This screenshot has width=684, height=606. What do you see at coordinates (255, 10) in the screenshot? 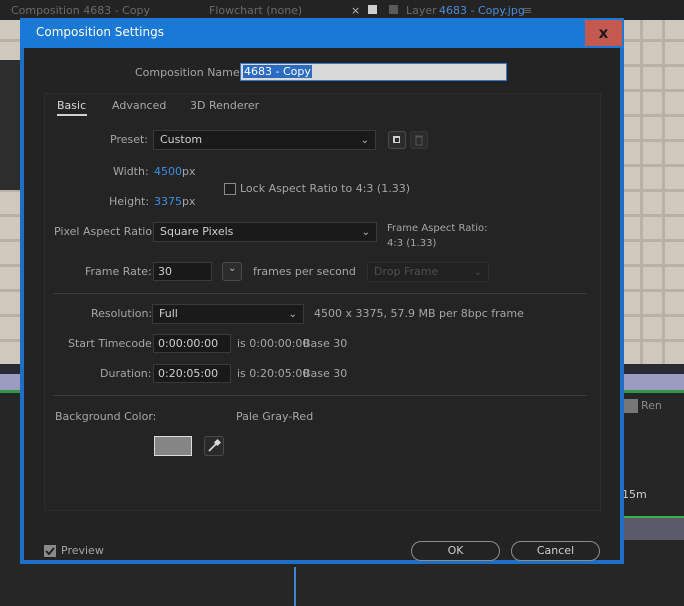
I see `tab-flowchart: Flowchart (none)` at bounding box center [255, 10].